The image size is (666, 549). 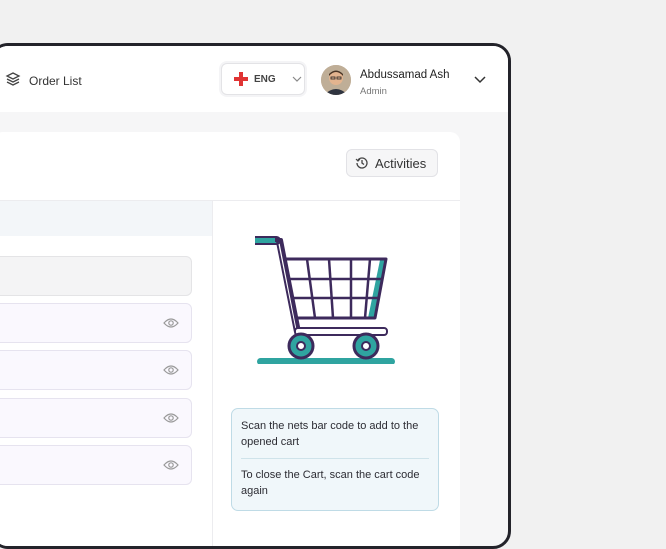 I want to click on user-role: Admin, so click(x=373, y=91).